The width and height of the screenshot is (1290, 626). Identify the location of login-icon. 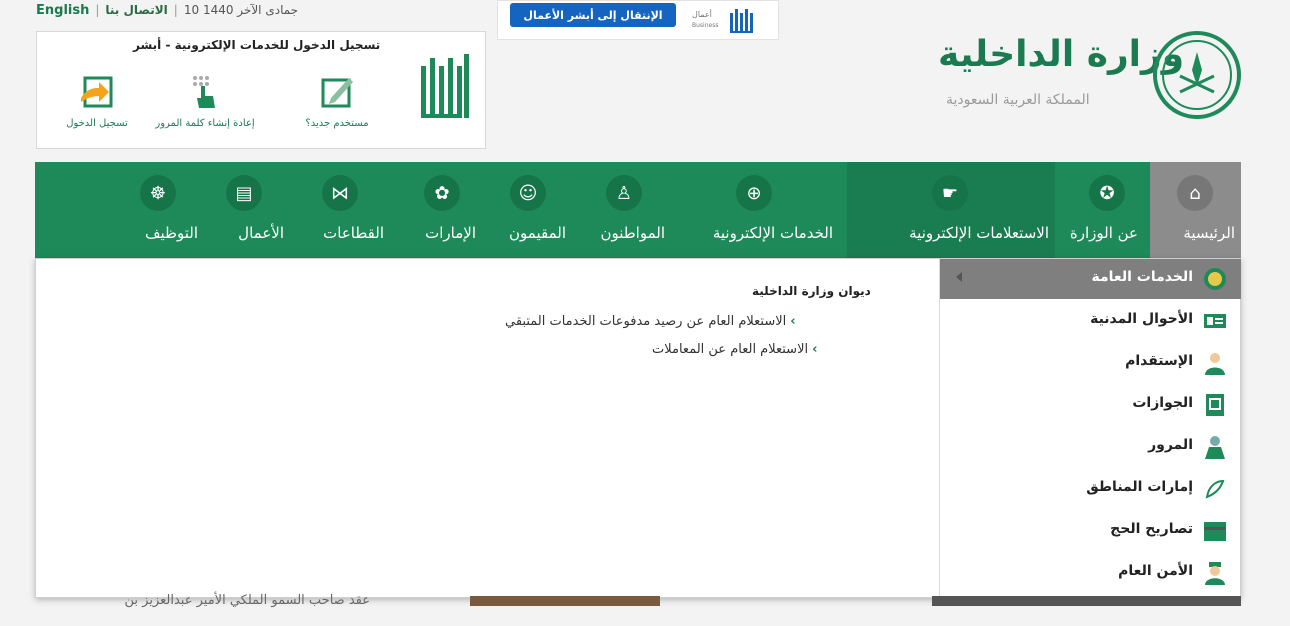
(97, 92).